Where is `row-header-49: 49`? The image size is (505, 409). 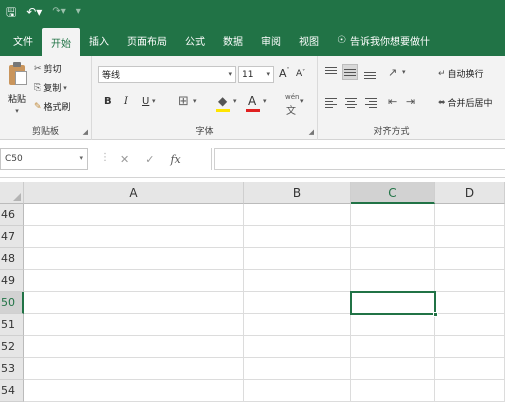 row-header-49: 49 is located at coordinates (12, 281).